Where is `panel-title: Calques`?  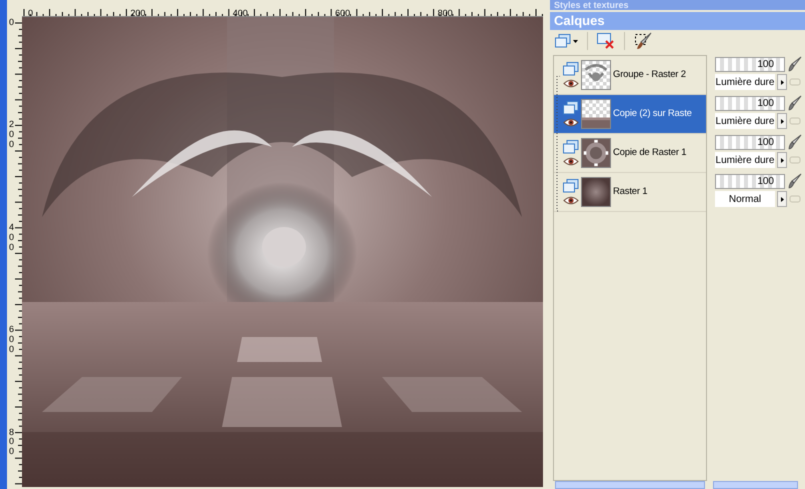 panel-title: Calques is located at coordinates (579, 21).